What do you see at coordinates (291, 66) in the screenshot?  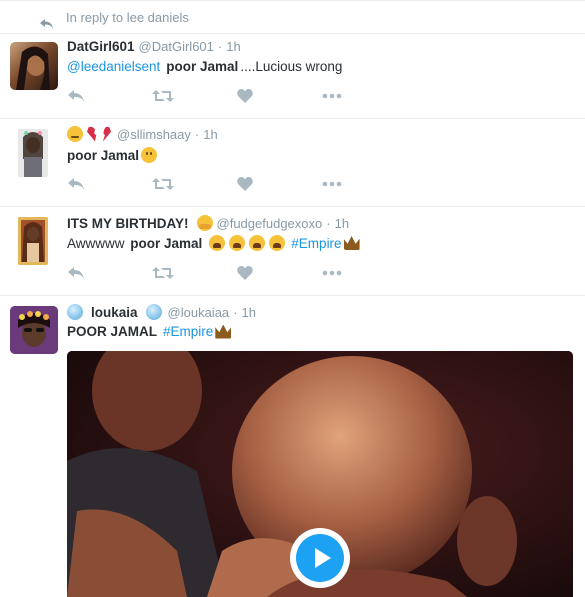 I see `tweet-text-rest: ....Lucious wrong` at bounding box center [291, 66].